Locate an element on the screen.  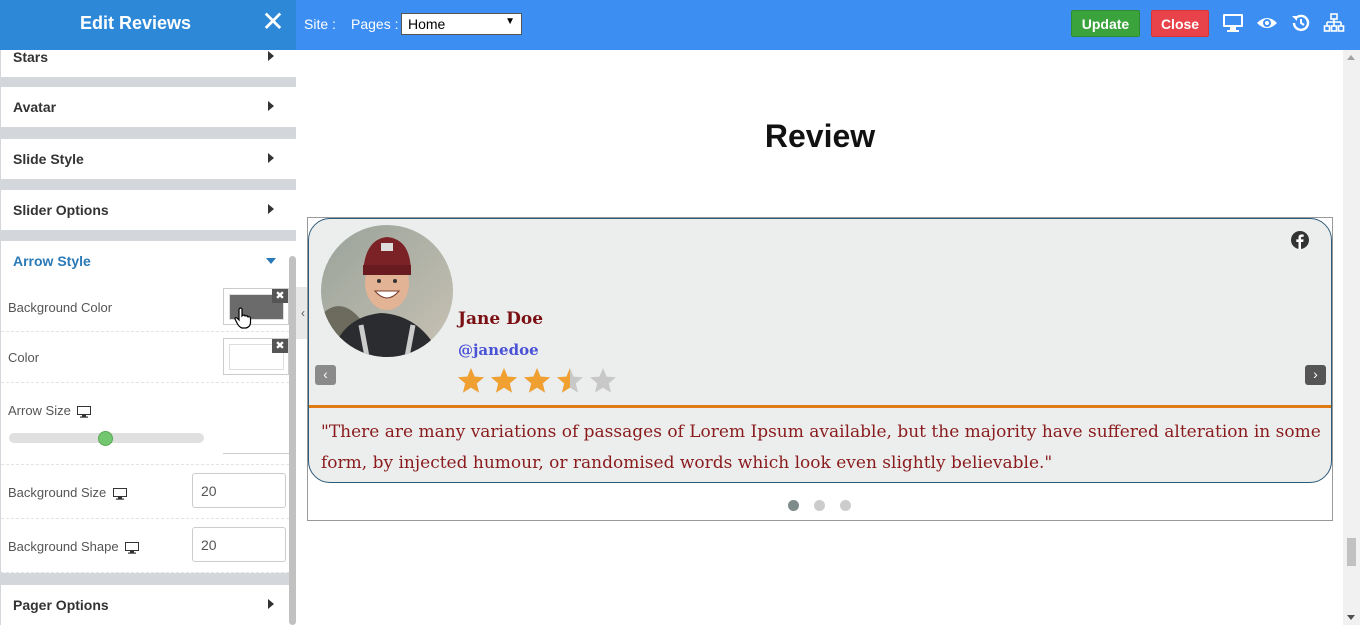
arrow-size-label: Arrow Size is located at coordinates (50, 410).